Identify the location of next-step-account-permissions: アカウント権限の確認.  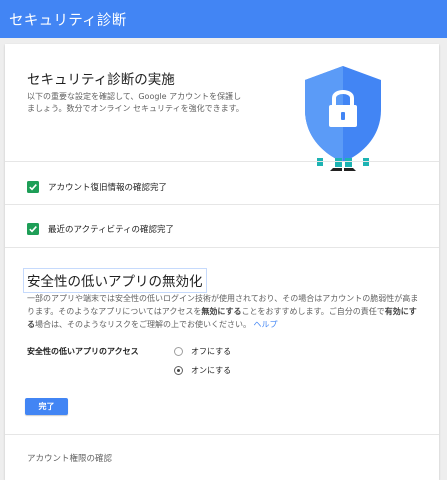
(69, 458).